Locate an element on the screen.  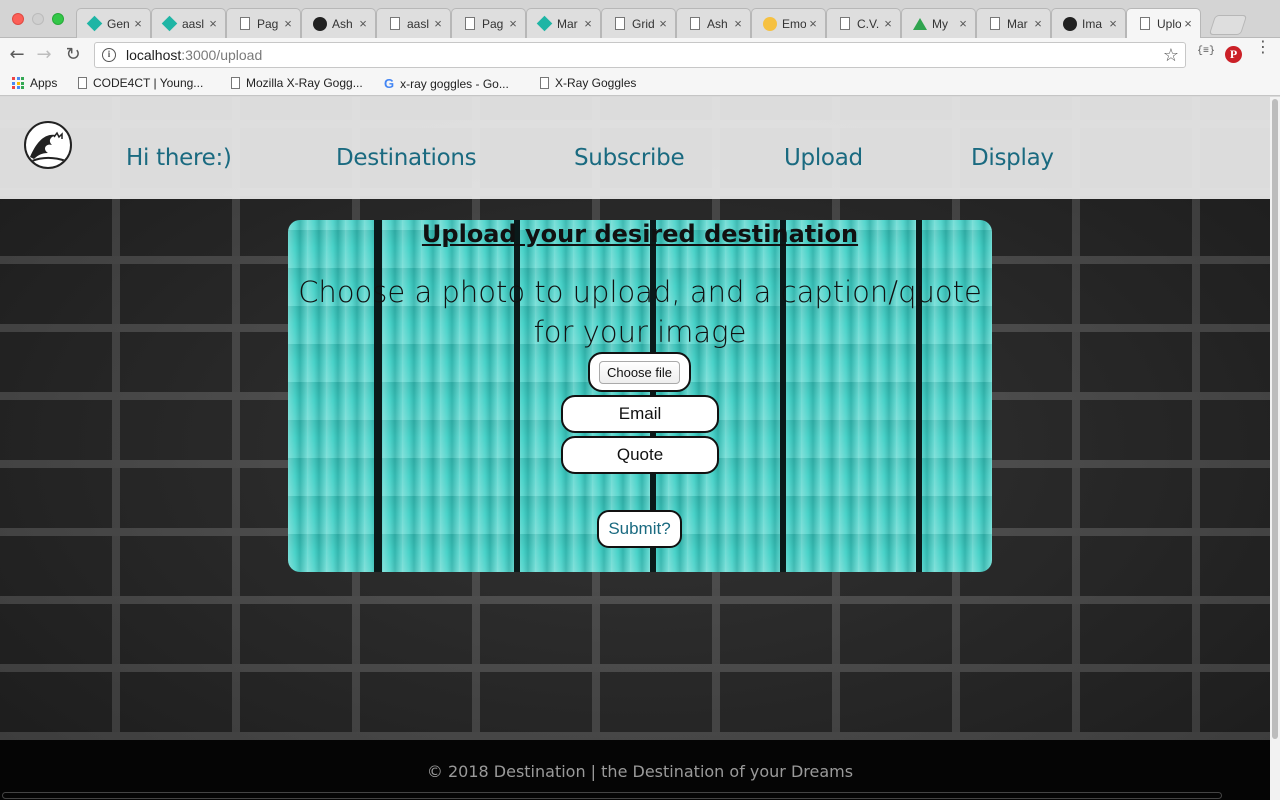
wave-logo-icon is located at coordinates (48, 145).